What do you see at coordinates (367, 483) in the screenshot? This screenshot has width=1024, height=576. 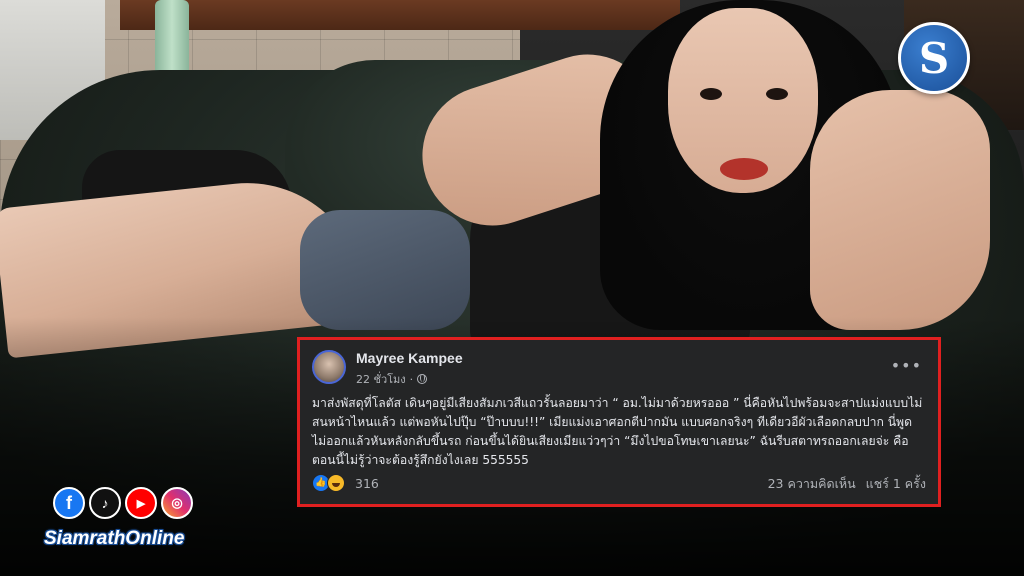 I see `reaction-count: 316` at bounding box center [367, 483].